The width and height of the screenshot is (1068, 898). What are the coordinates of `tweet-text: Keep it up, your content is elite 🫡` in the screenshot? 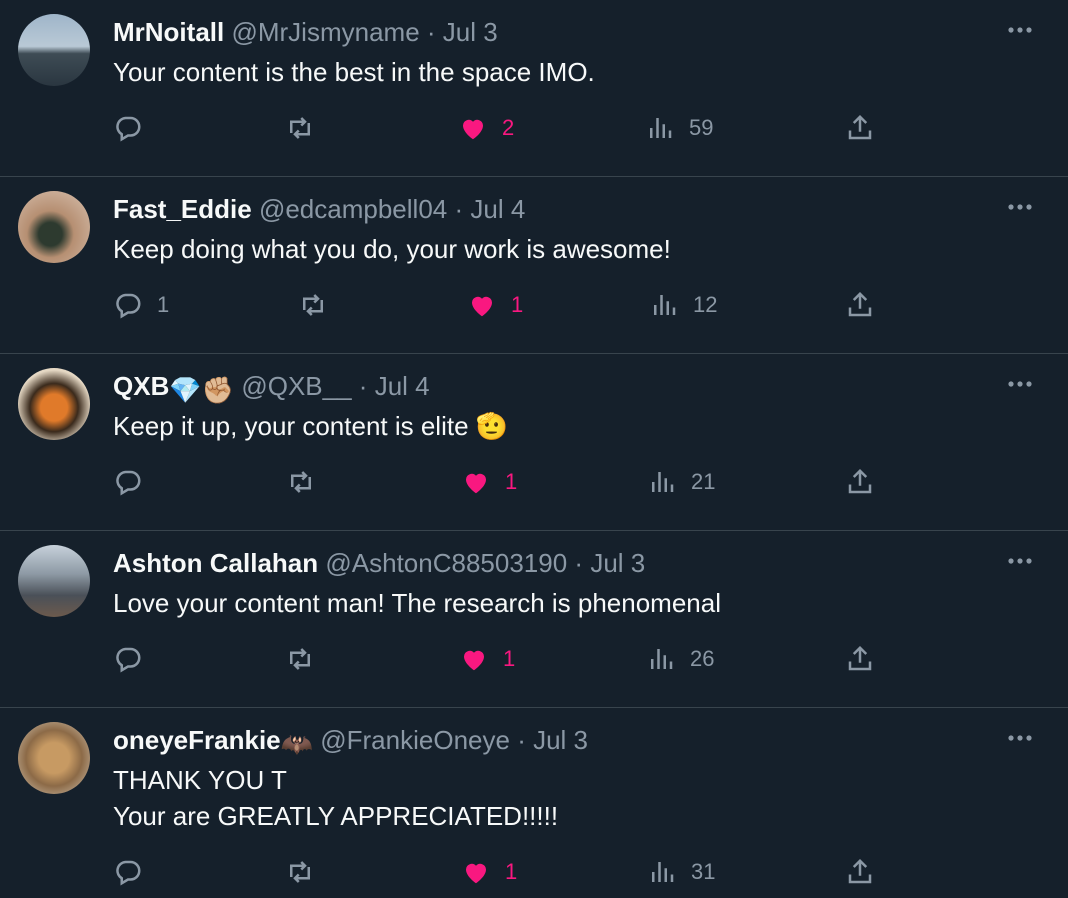 It's located at (310, 426).